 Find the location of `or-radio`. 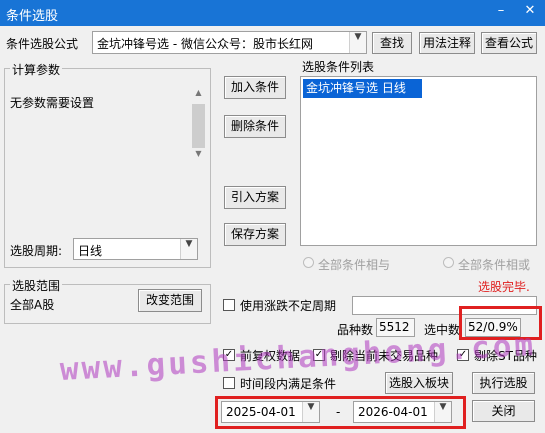

or-radio is located at coordinates (448, 262).